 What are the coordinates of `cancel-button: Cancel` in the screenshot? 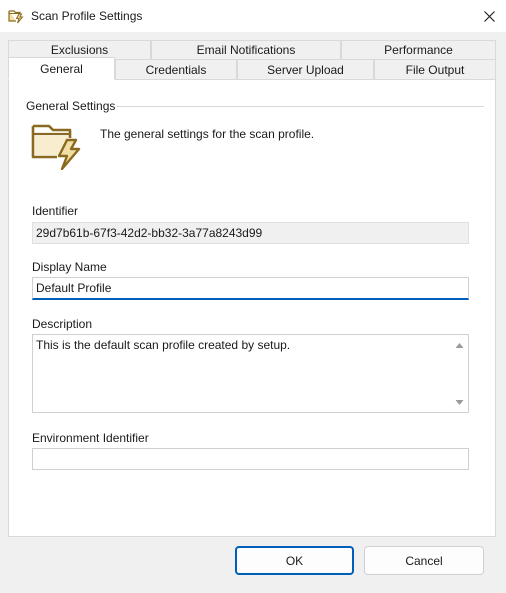 It's located at (424, 560).